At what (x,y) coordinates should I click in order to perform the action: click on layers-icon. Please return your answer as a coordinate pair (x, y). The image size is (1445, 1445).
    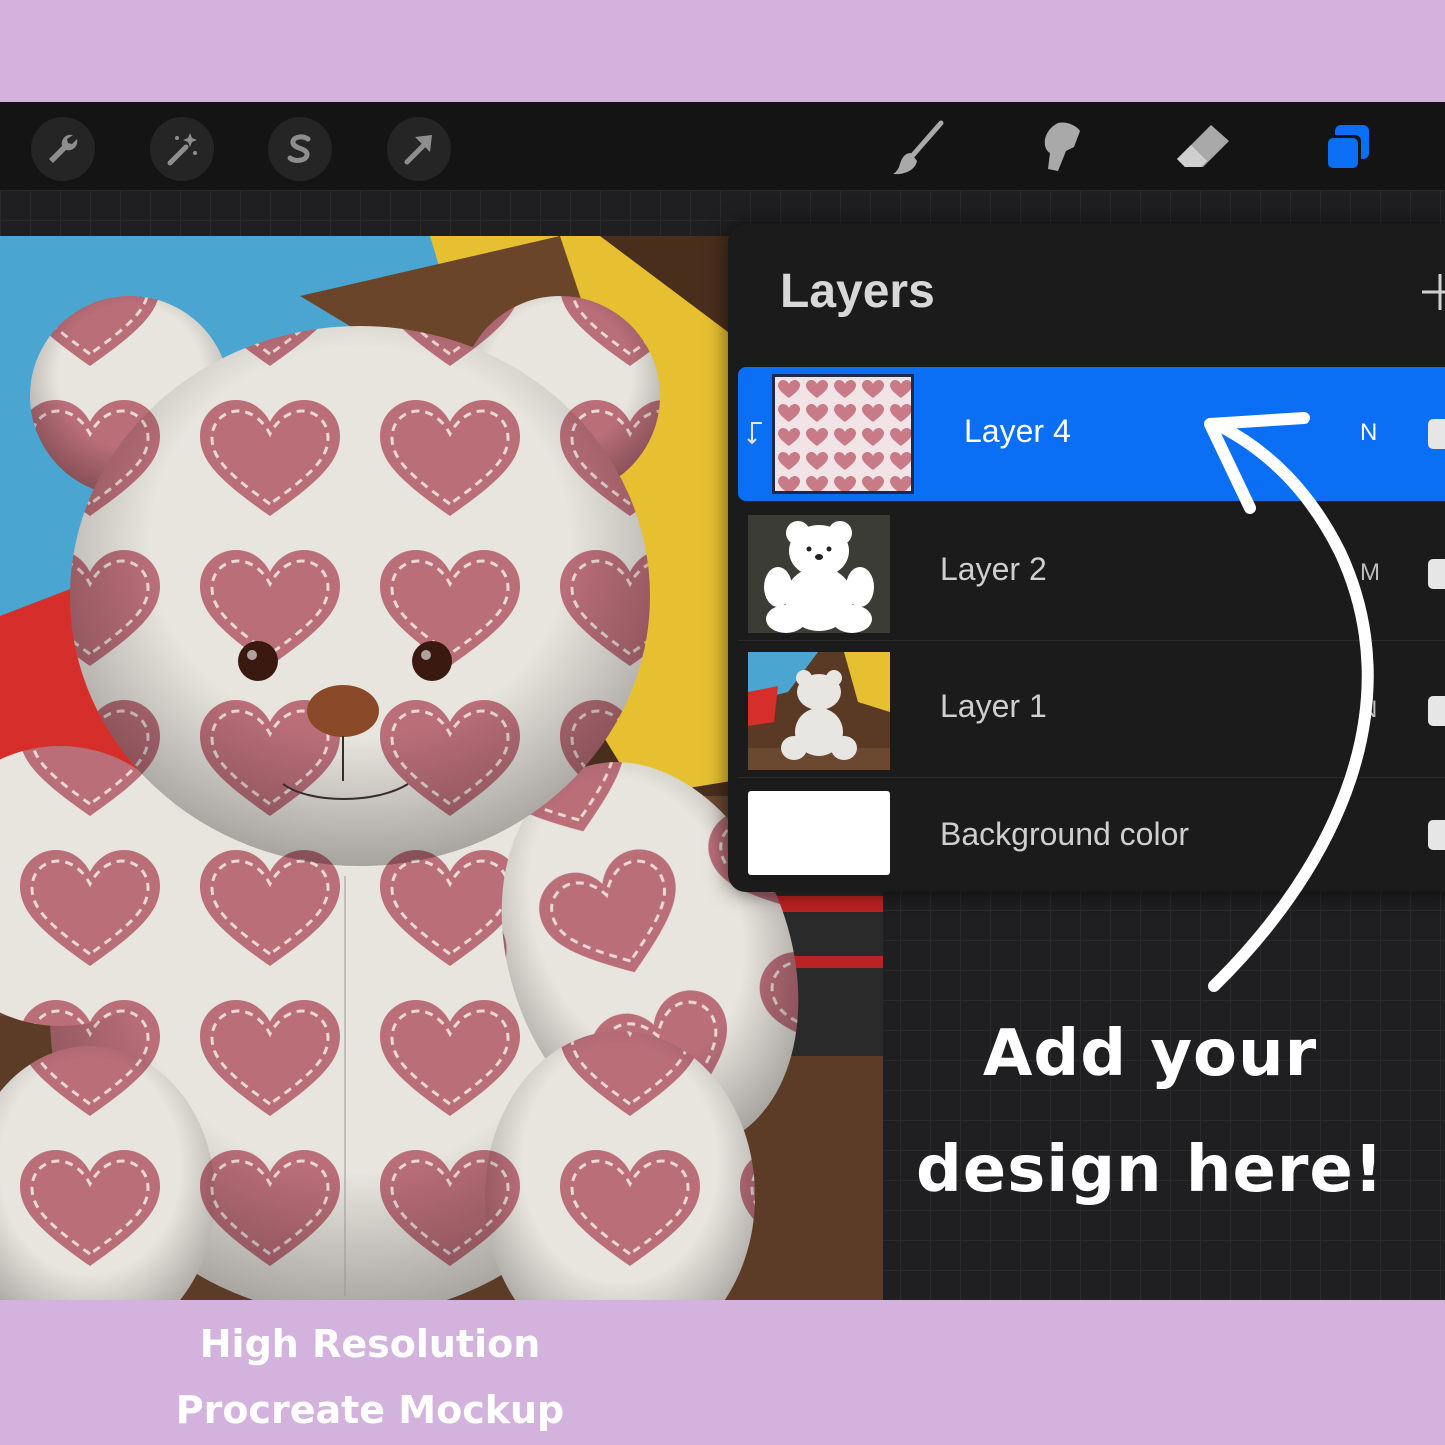
    Looking at the image, I should click on (1347, 148).